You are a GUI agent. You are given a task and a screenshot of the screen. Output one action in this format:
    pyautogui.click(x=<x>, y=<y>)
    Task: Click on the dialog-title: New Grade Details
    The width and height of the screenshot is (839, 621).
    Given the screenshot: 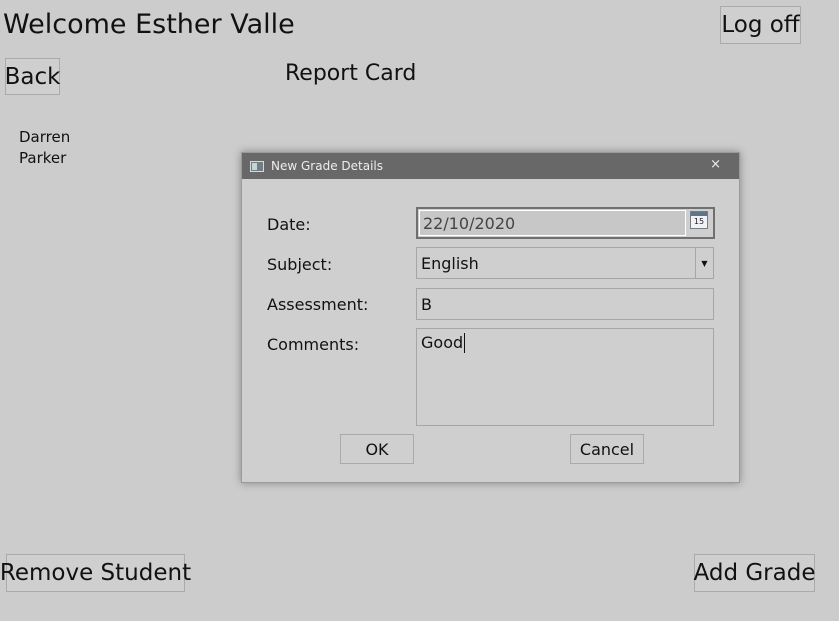 What is the action you would take?
    pyautogui.click(x=327, y=166)
    